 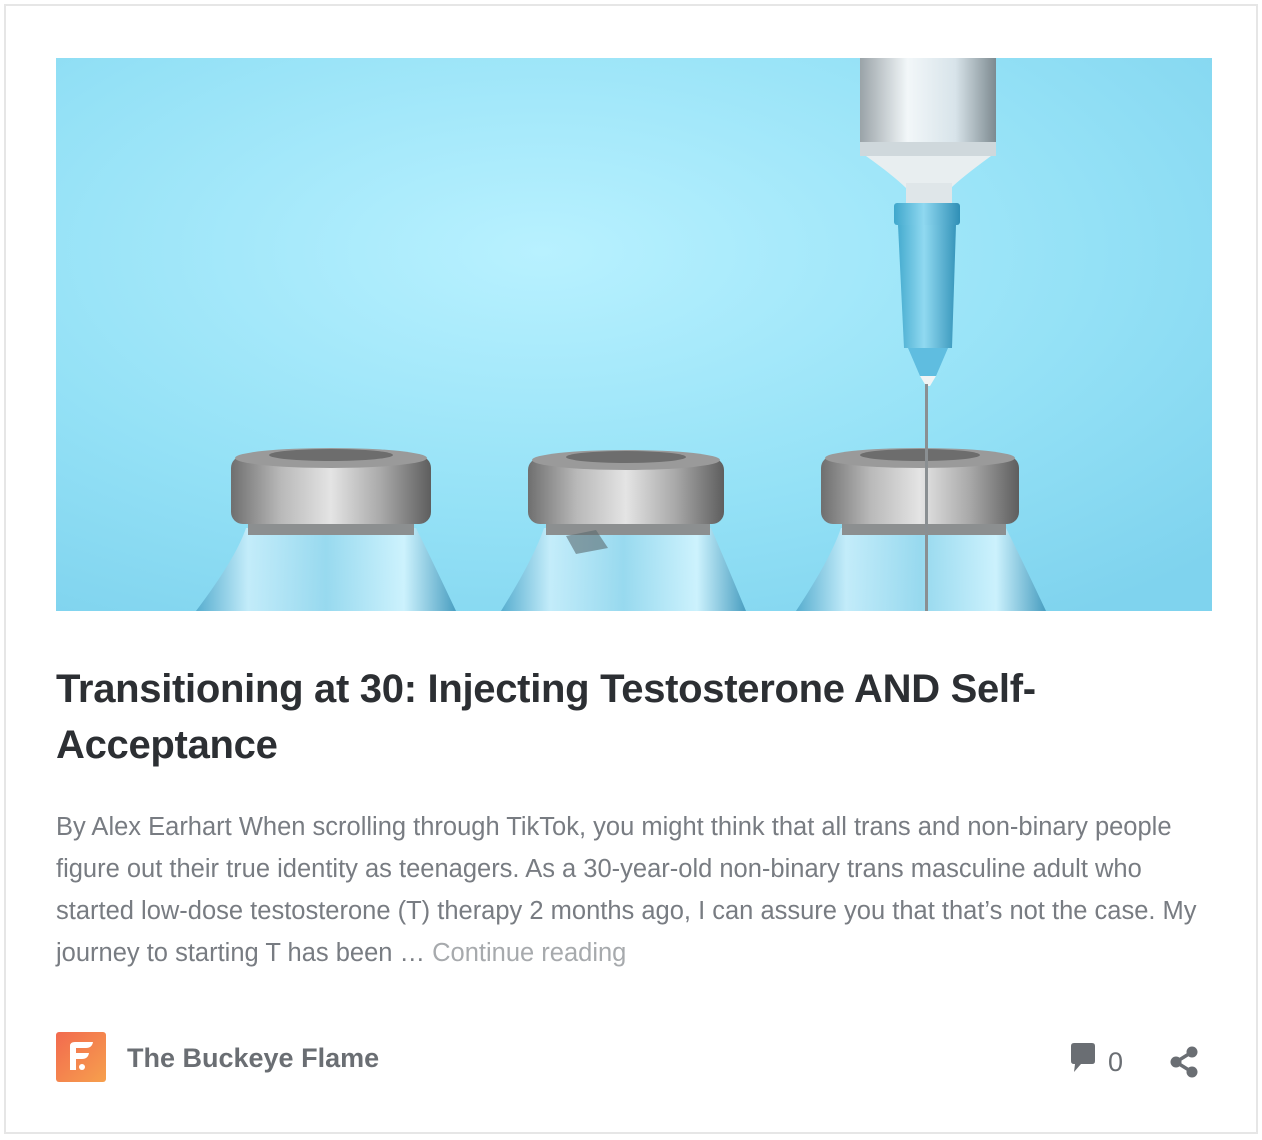 What do you see at coordinates (81, 1057) in the screenshot?
I see `buckeye-flame-logo-icon` at bounding box center [81, 1057].